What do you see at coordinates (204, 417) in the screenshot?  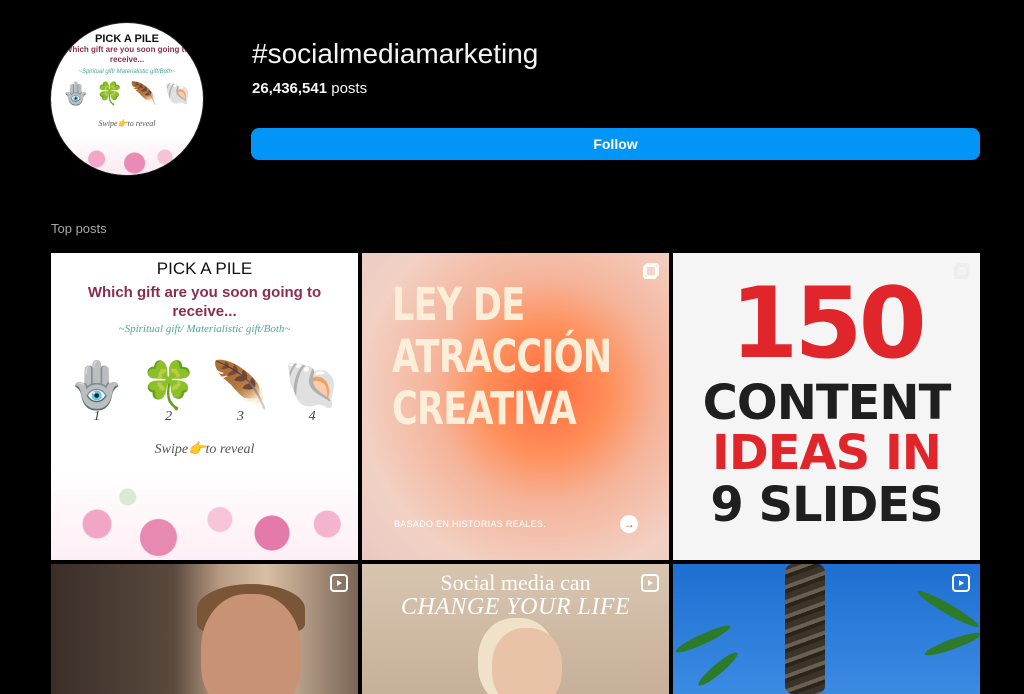 I see `pile-numbers: 1 2 3 4` at bounding box center [204, 417].